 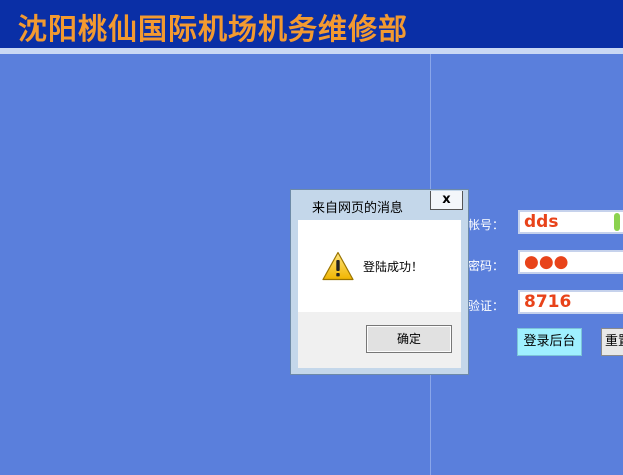 What do you see at coordinates (213, 29) in the screenshot?
I see `page-title: 沈阳桃仙国际机场机务维修部` at bounding box center [213, 29].